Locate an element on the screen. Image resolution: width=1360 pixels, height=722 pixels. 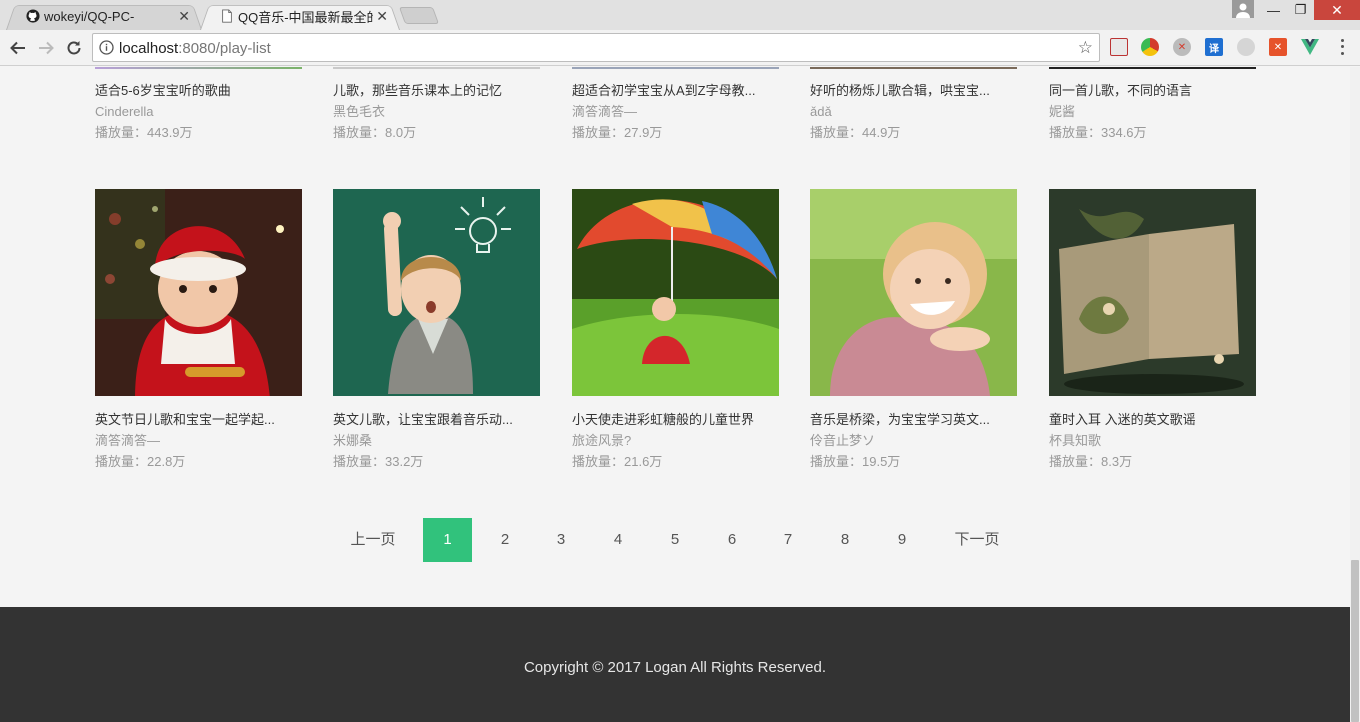
playlist-play-count: 播放量：33.2万 is located at coordinates (378, 461).